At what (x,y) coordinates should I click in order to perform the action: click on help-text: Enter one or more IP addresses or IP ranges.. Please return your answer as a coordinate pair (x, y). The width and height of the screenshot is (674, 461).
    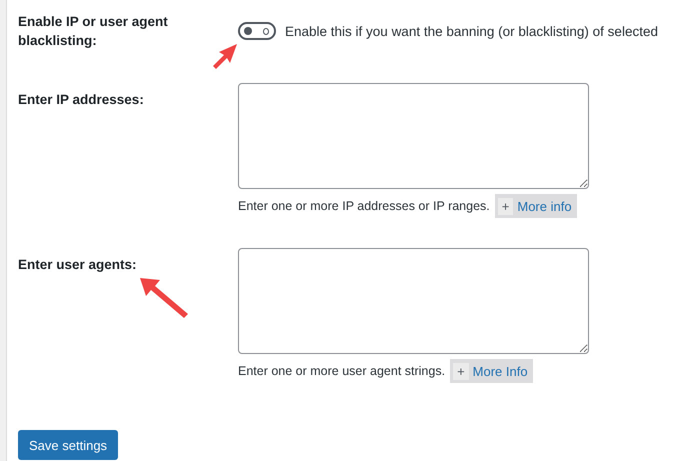
    Looking at the image, I should click on (364, 206).